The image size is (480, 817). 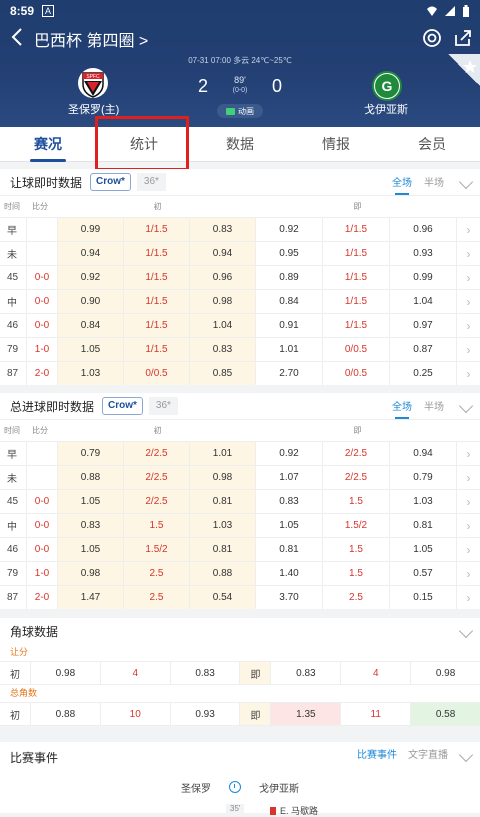 I want to click on main-tabs: 赛况 统计 数据 情报 会员, so click(x=240, y=144).